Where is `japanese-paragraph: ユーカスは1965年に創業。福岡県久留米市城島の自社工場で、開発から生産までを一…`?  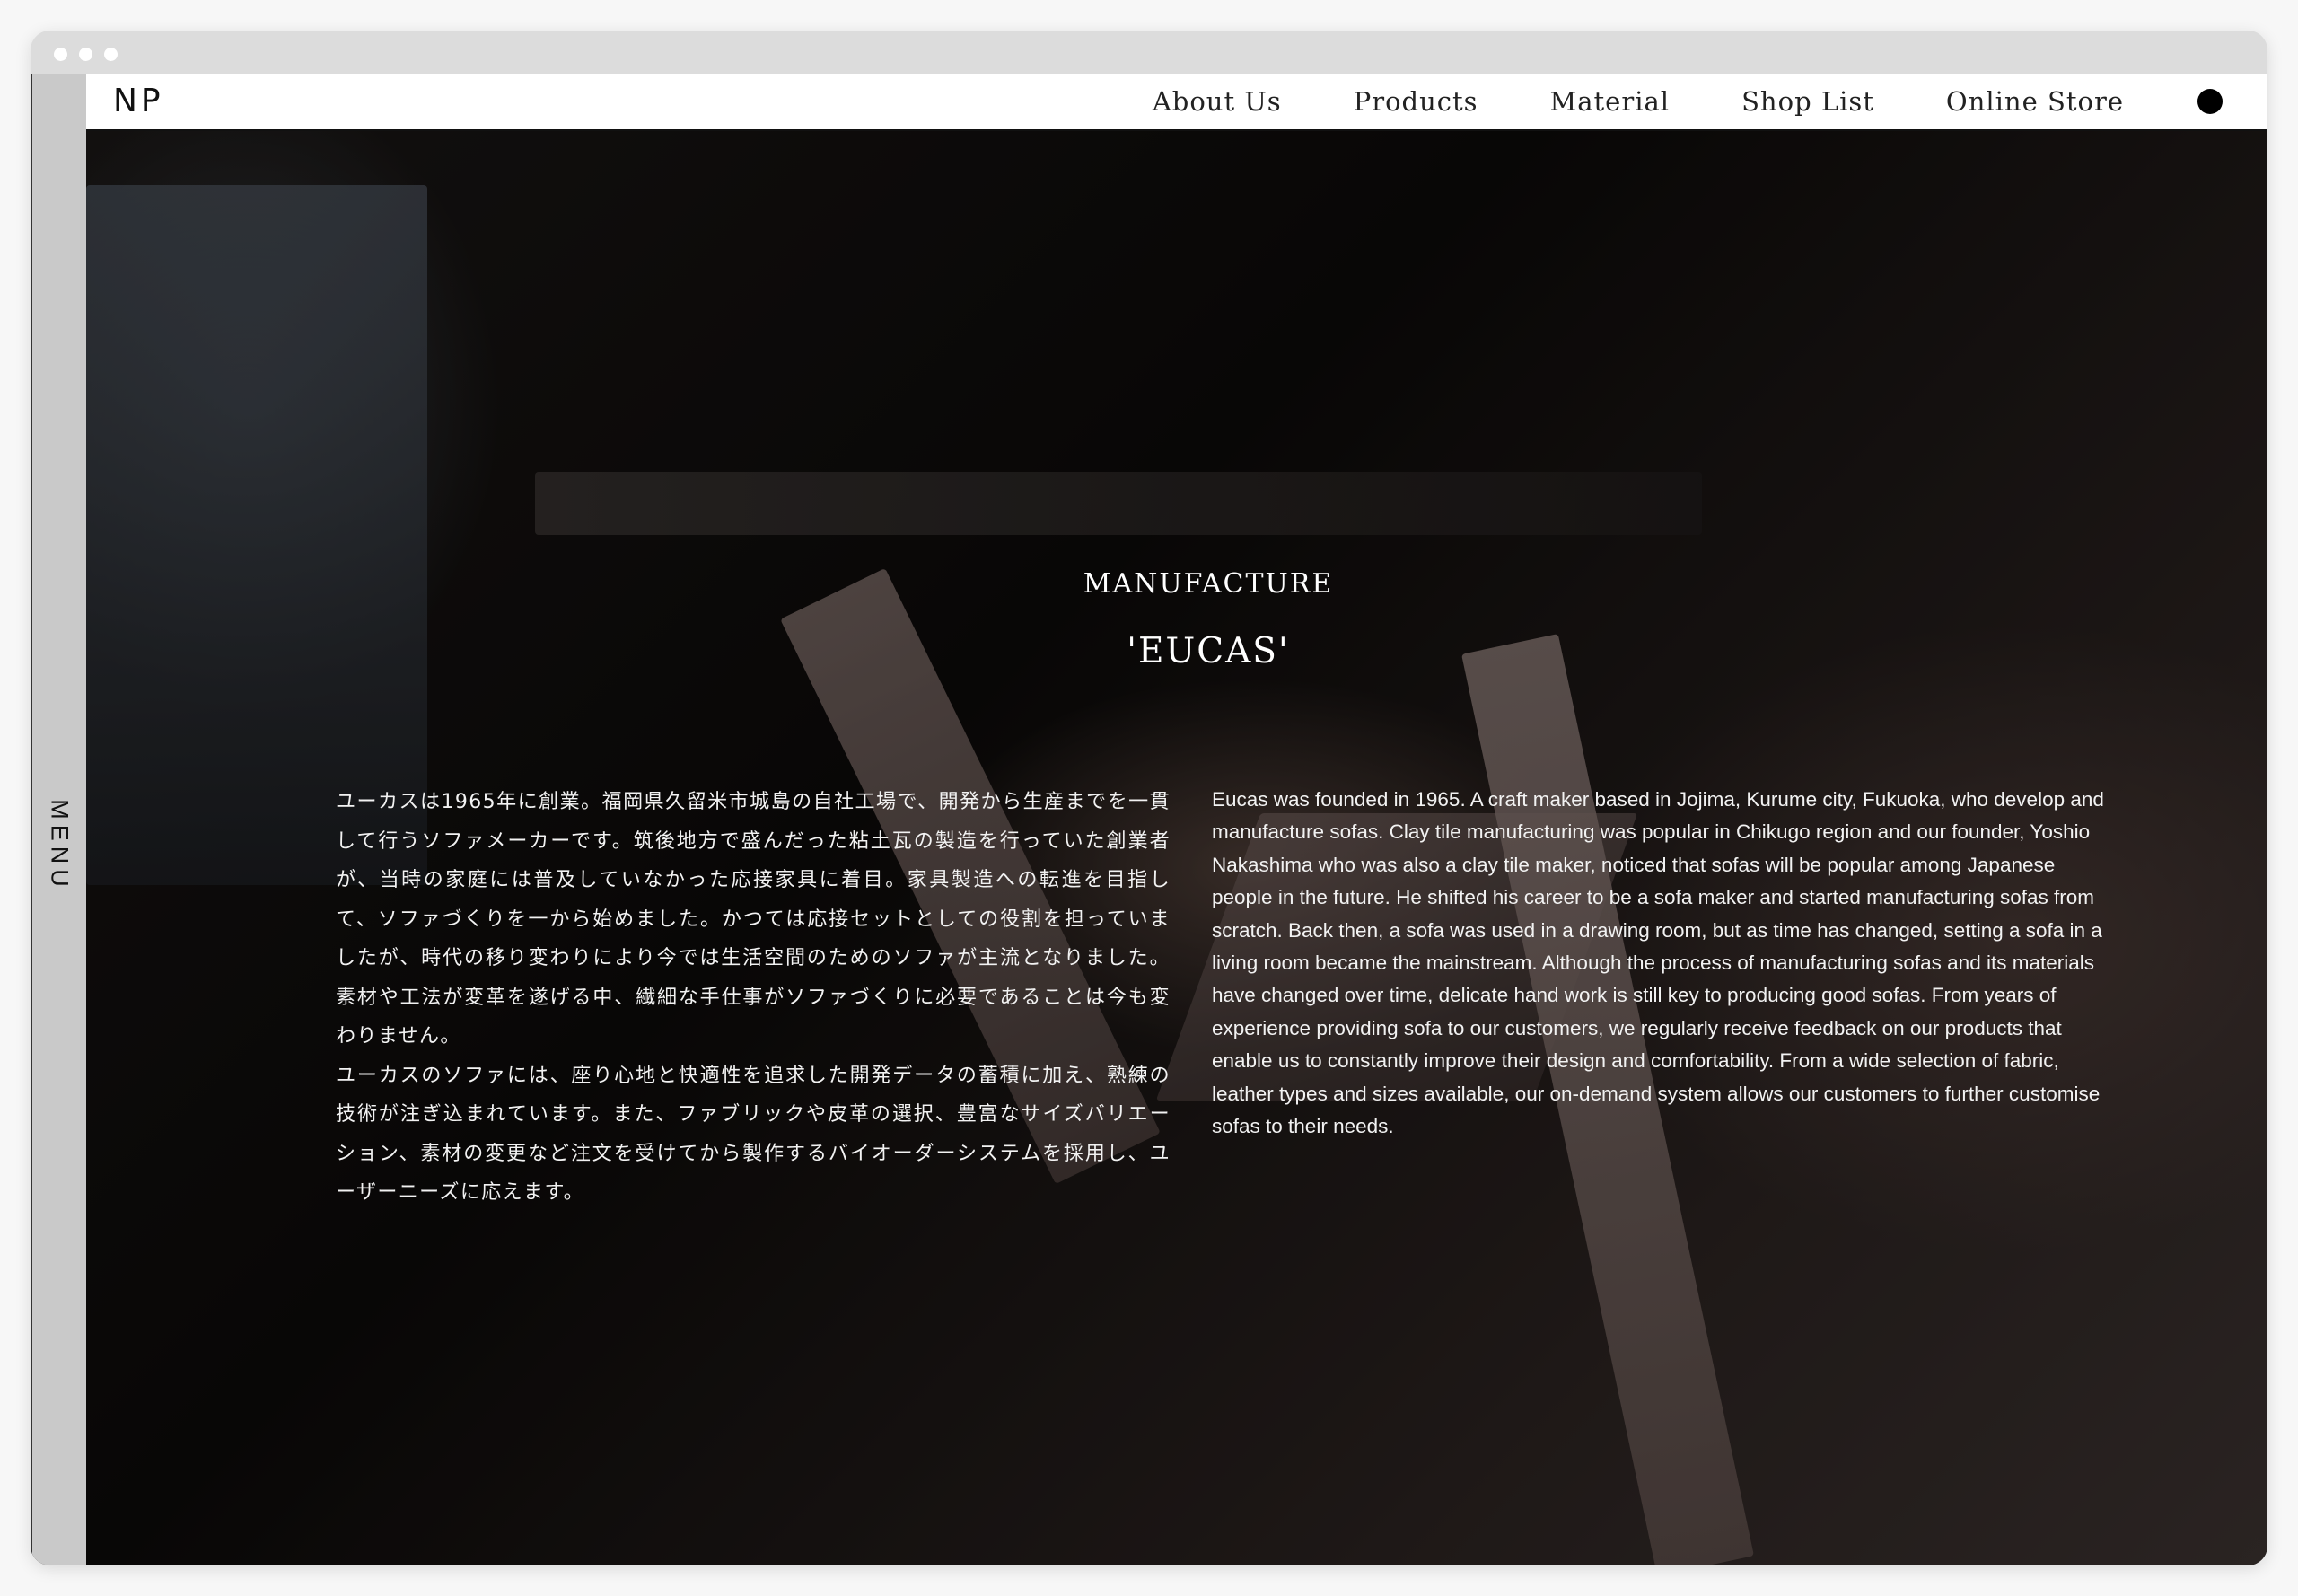
japanese-paragraph: ユーカスは1965年に創業。福岡県久留米市城島の自社工場で、開発から生産までを一… is located at coordinates (753, 919).